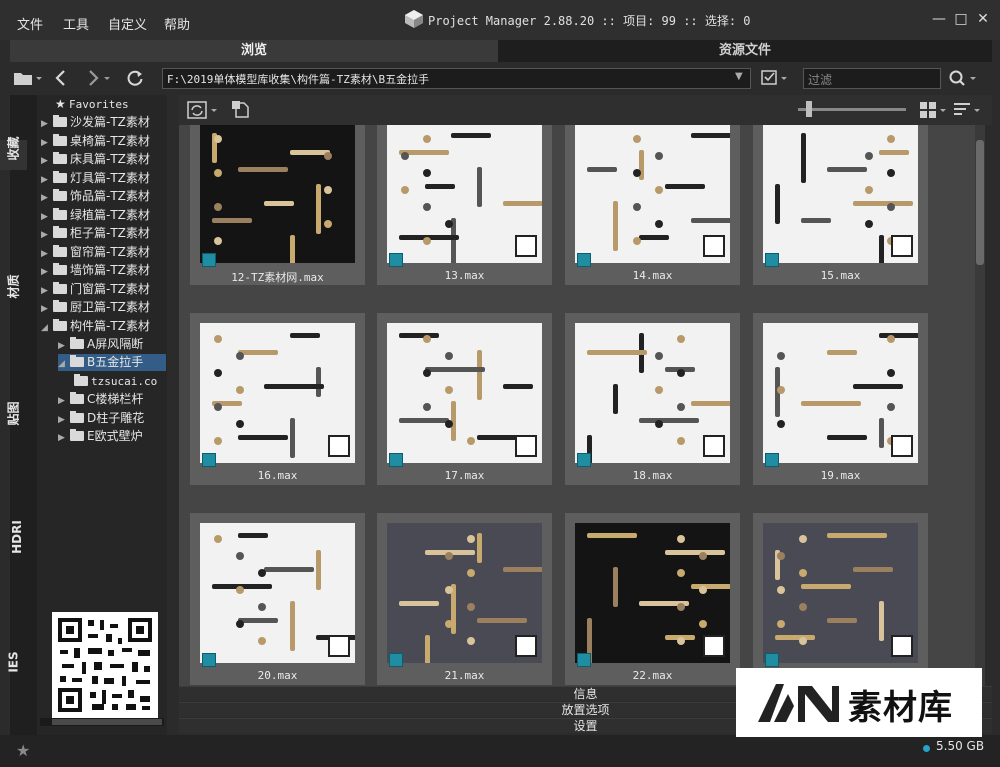 The image size is (1000, 767). Describe the element at coordinates (277, 399) in the screenshot. I see `thumbnail-card: 16.max` at that location.